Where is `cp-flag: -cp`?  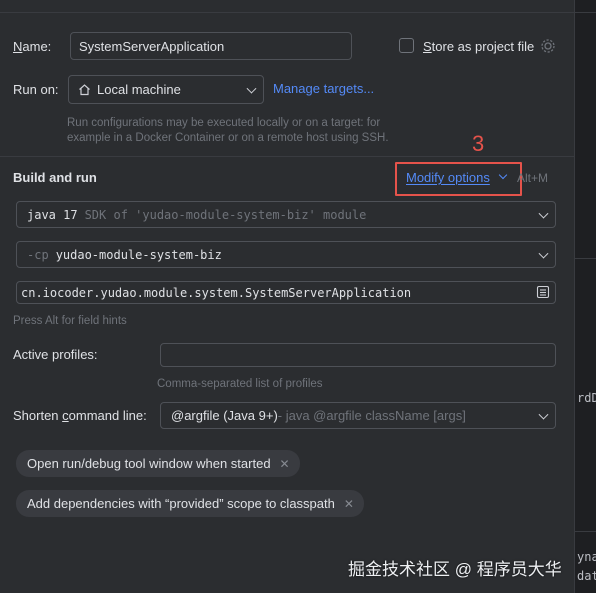 cp-flag: -cp is located at coordinates (38, 254).